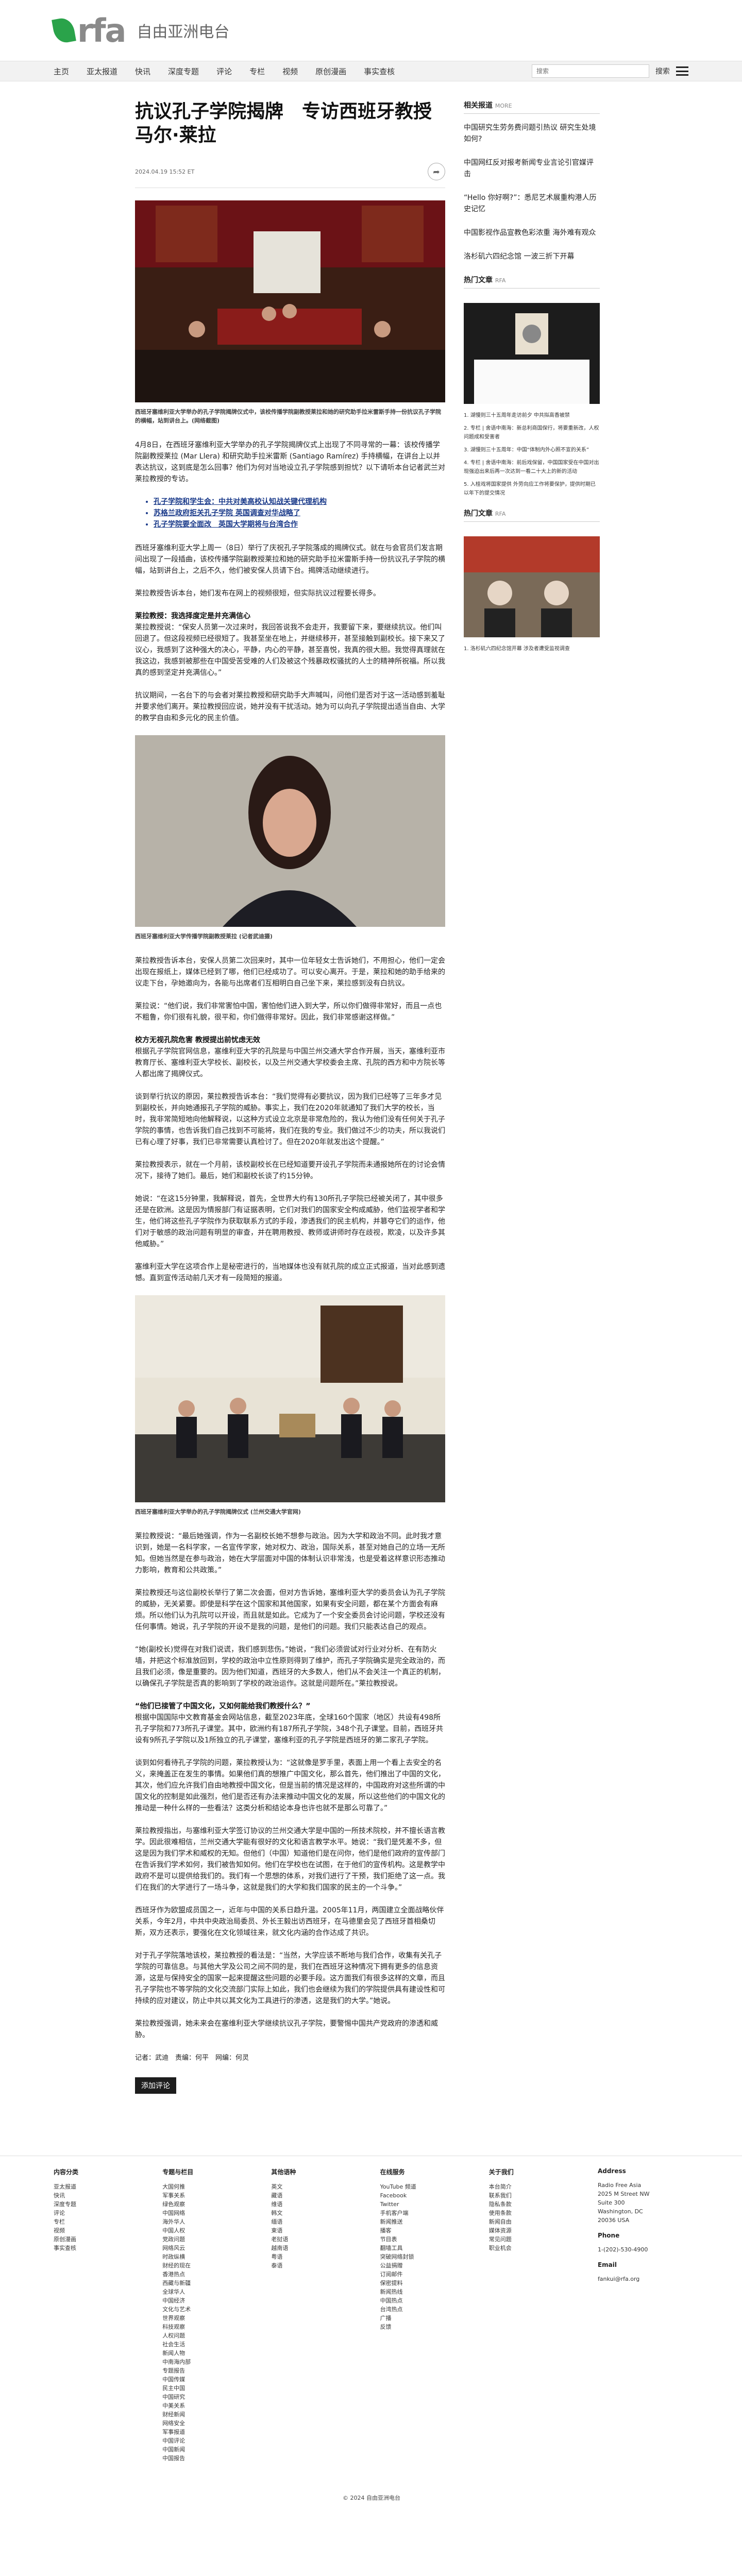 The image size is (742, 2576). Describe the element at coordinates (535, 2195) in the screenshot. I see `footer-link: 联系我们` at that location.